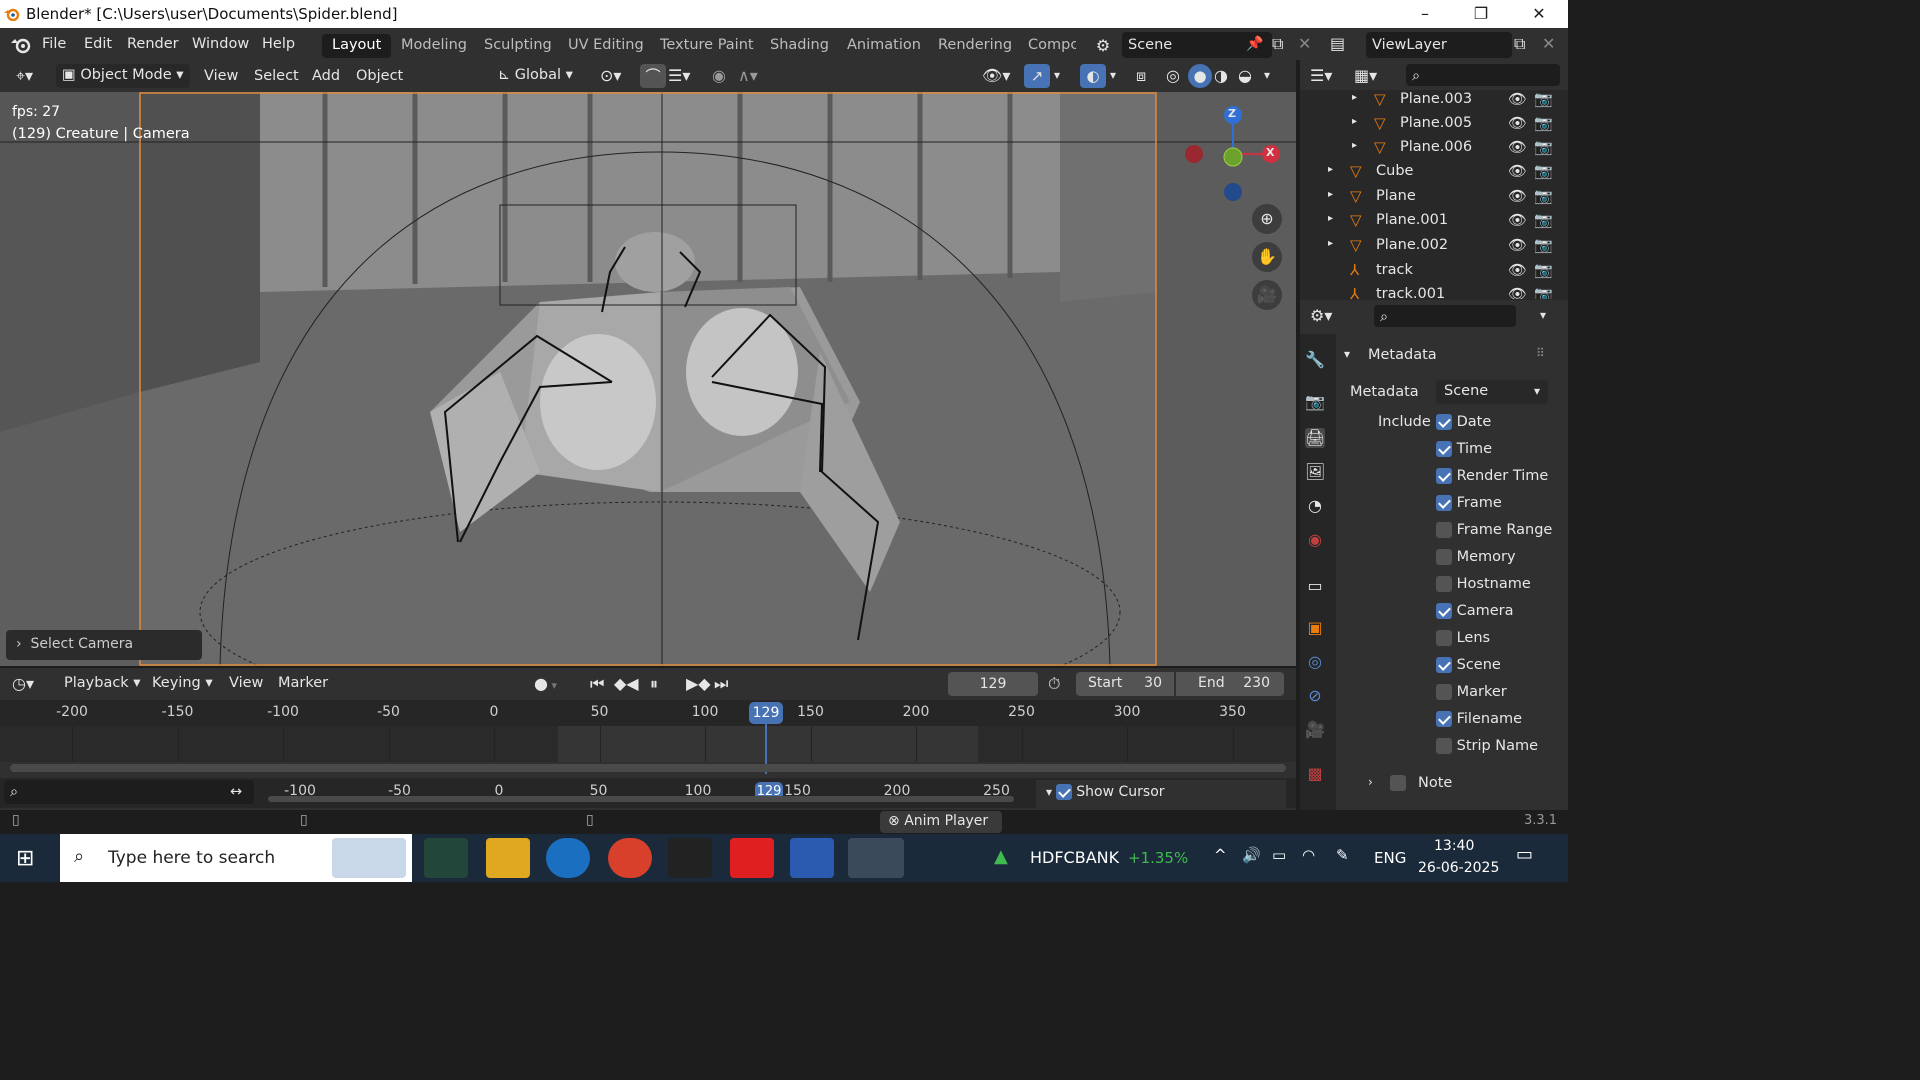 Image resolution: width=1920 pixels, height=1080 pixels. I want to click on tab-sculpting: Sculpting, so click(518, 46).